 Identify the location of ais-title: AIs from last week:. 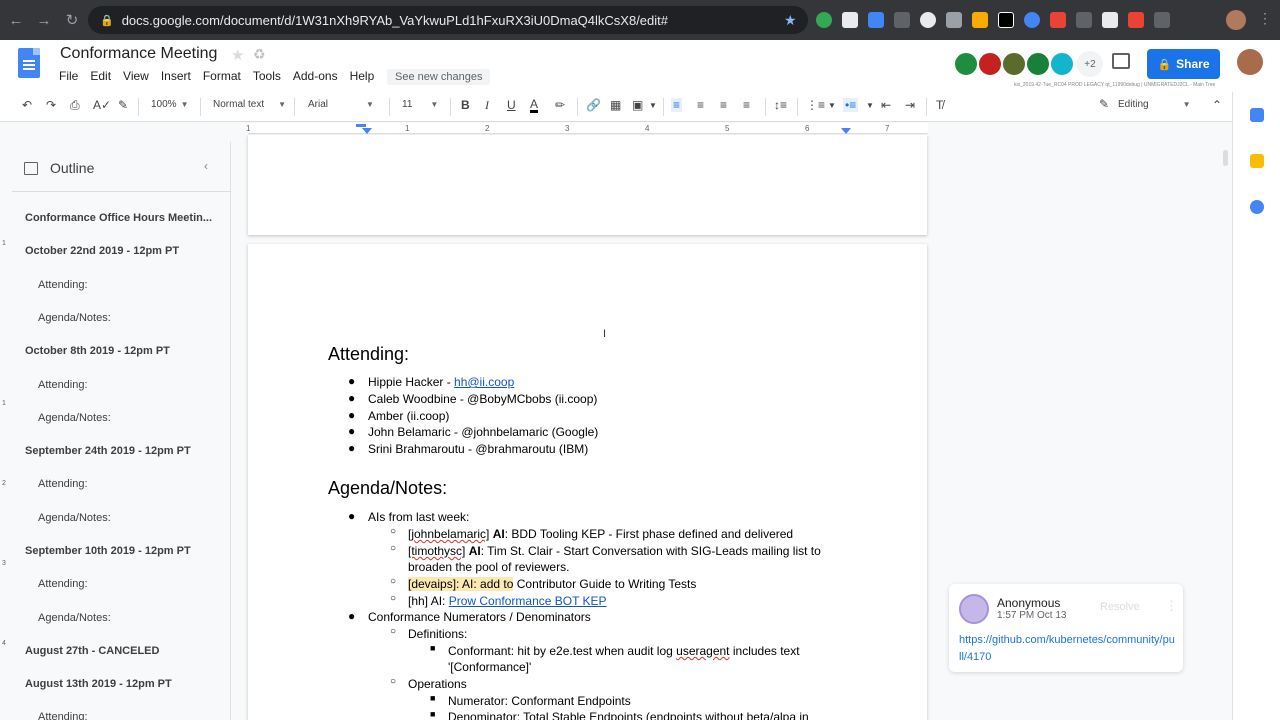
(418, 517).